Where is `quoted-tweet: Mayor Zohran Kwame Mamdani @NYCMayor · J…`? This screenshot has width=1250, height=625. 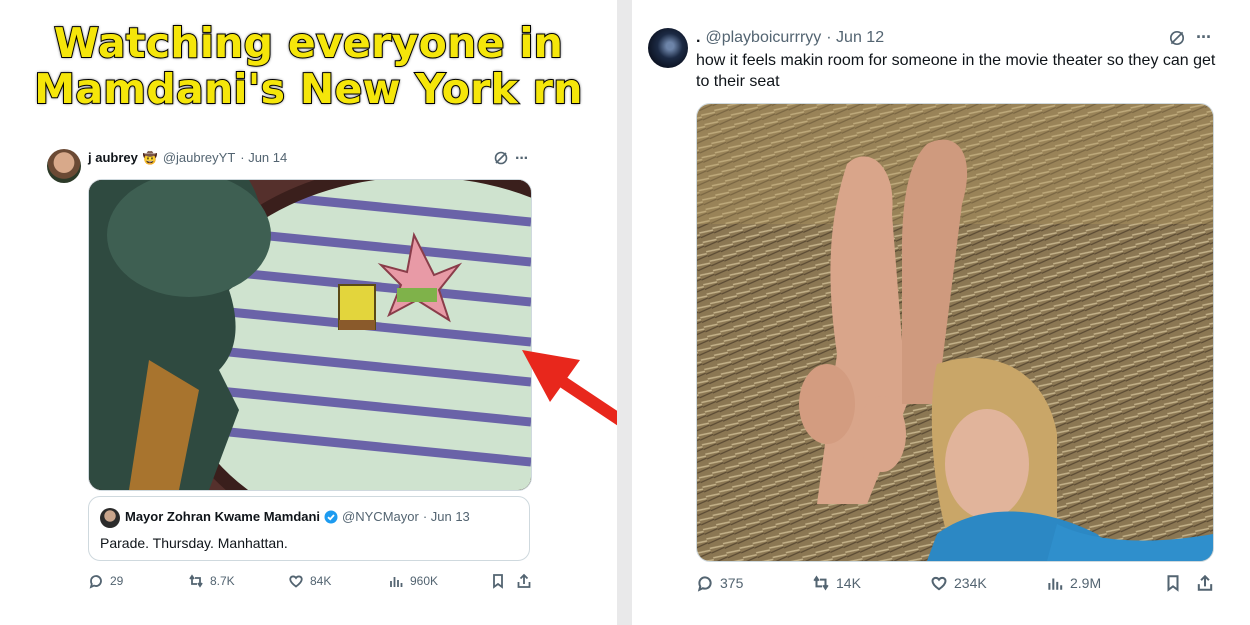 quoted-tweet: Mayor Zohran Kwame Mamdani @NYCMayor · J… is located at coordinates (309, 528).